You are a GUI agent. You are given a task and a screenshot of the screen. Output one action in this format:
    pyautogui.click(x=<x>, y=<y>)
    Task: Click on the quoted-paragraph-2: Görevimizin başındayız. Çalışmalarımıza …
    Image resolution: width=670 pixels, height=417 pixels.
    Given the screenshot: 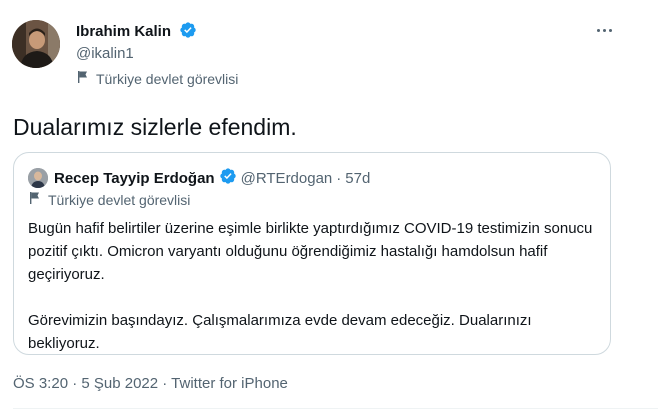 What is the action you would take?
    pyautogui.click(x=280, y=332)
    